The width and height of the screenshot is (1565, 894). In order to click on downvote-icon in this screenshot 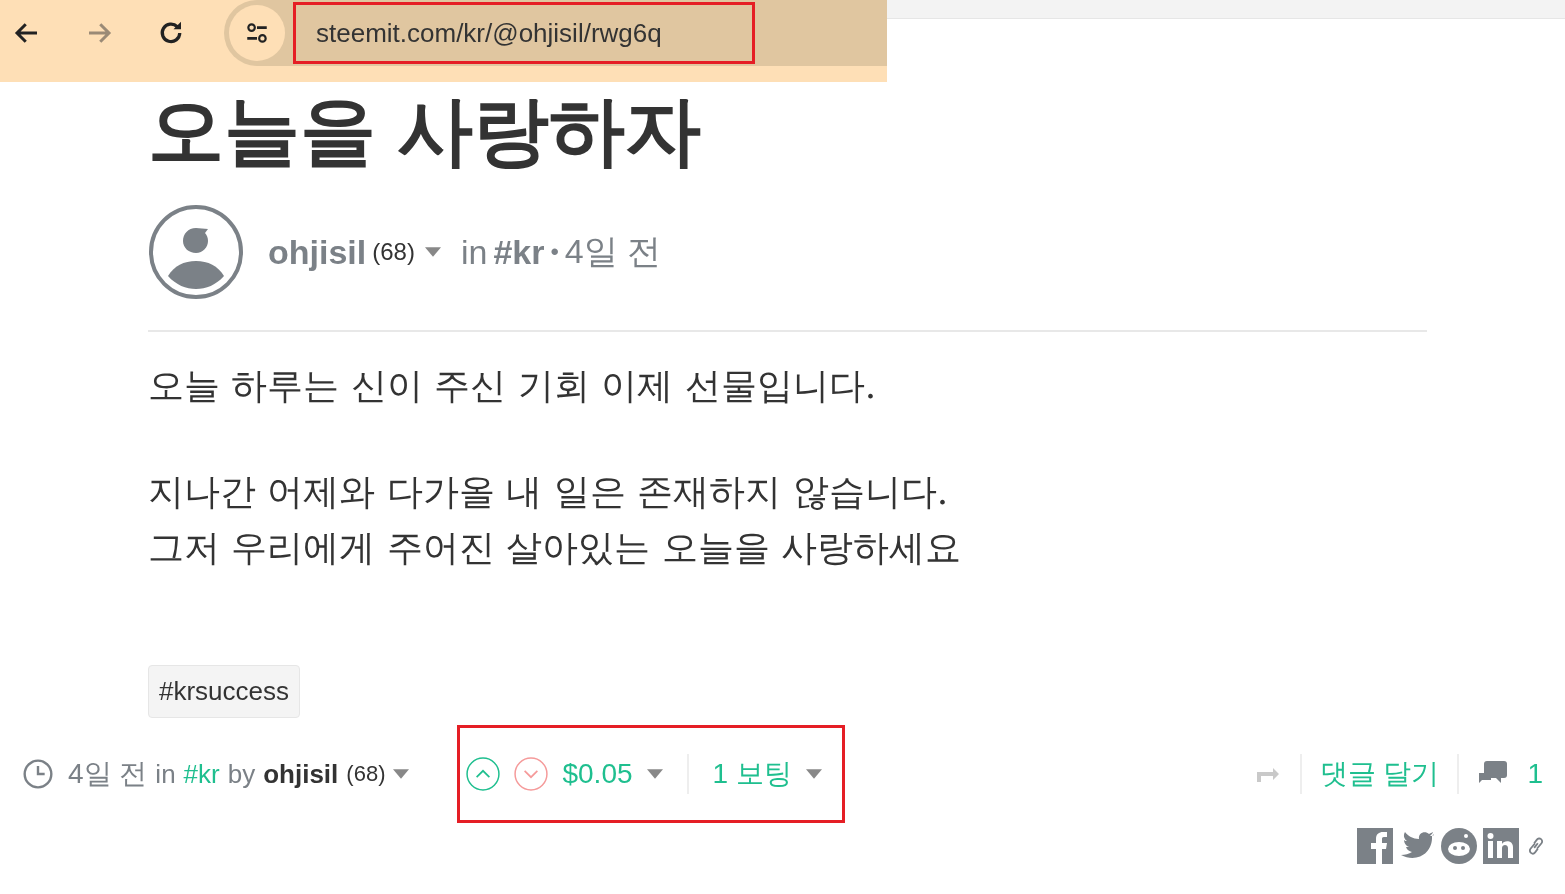, I will do `click(531, 774)`.